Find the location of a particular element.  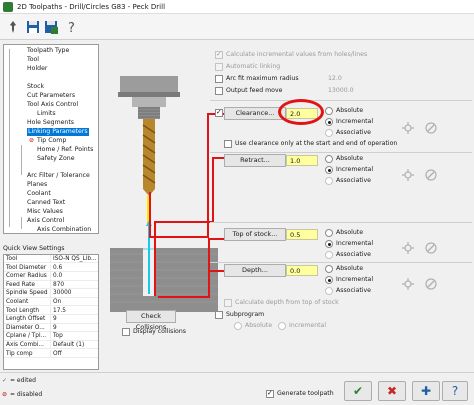

check-collisions-button: Check Collisions is located at coordinates (151, 320).